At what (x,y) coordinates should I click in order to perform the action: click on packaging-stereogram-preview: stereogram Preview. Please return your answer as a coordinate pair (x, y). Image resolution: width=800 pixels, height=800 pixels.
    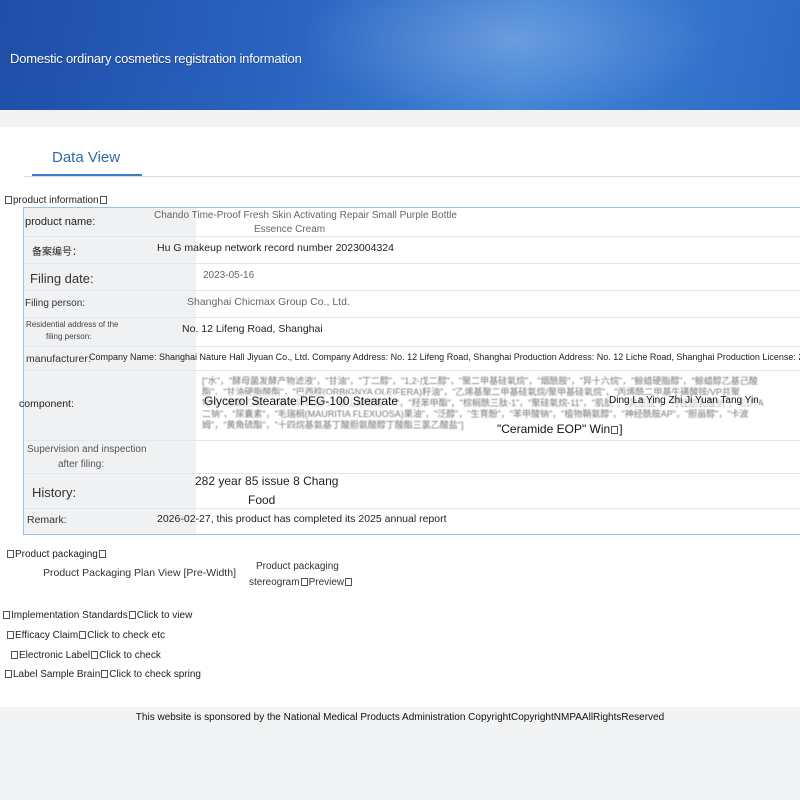
    Looking at the image, I should click on (301, 582).